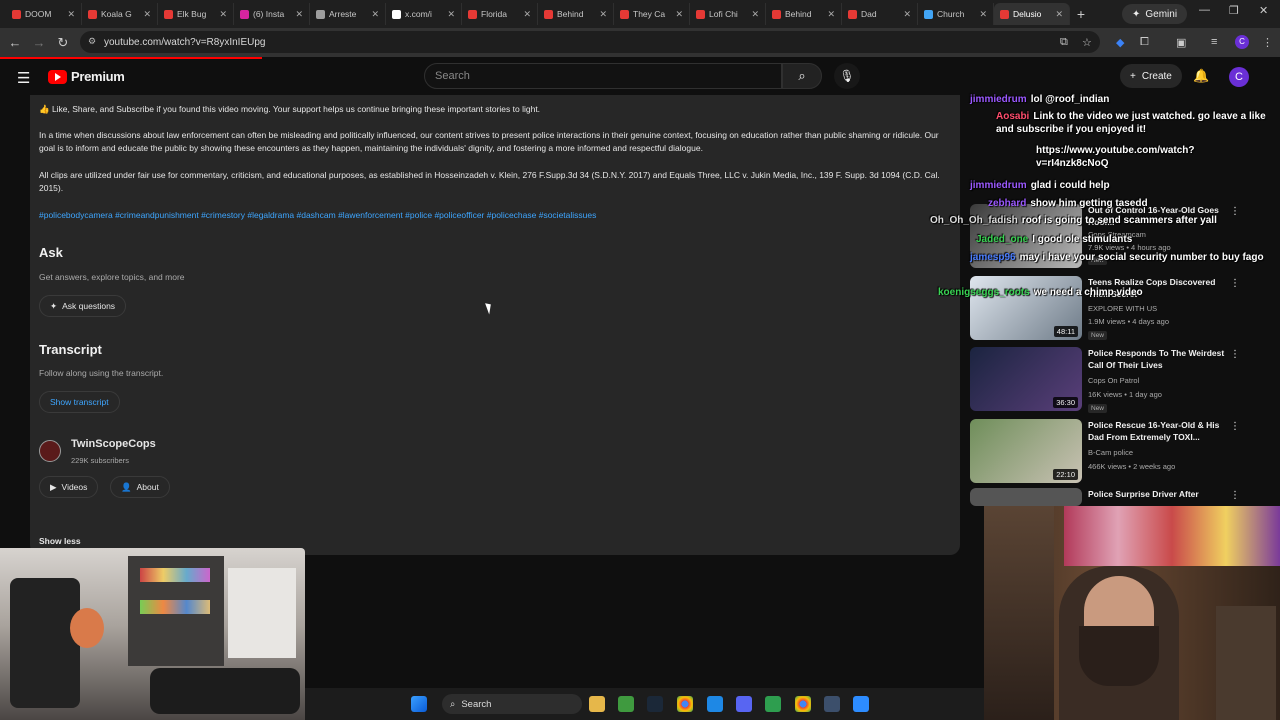  I want to click on bookmark-star-icon: ☆, so click(1087, 42).